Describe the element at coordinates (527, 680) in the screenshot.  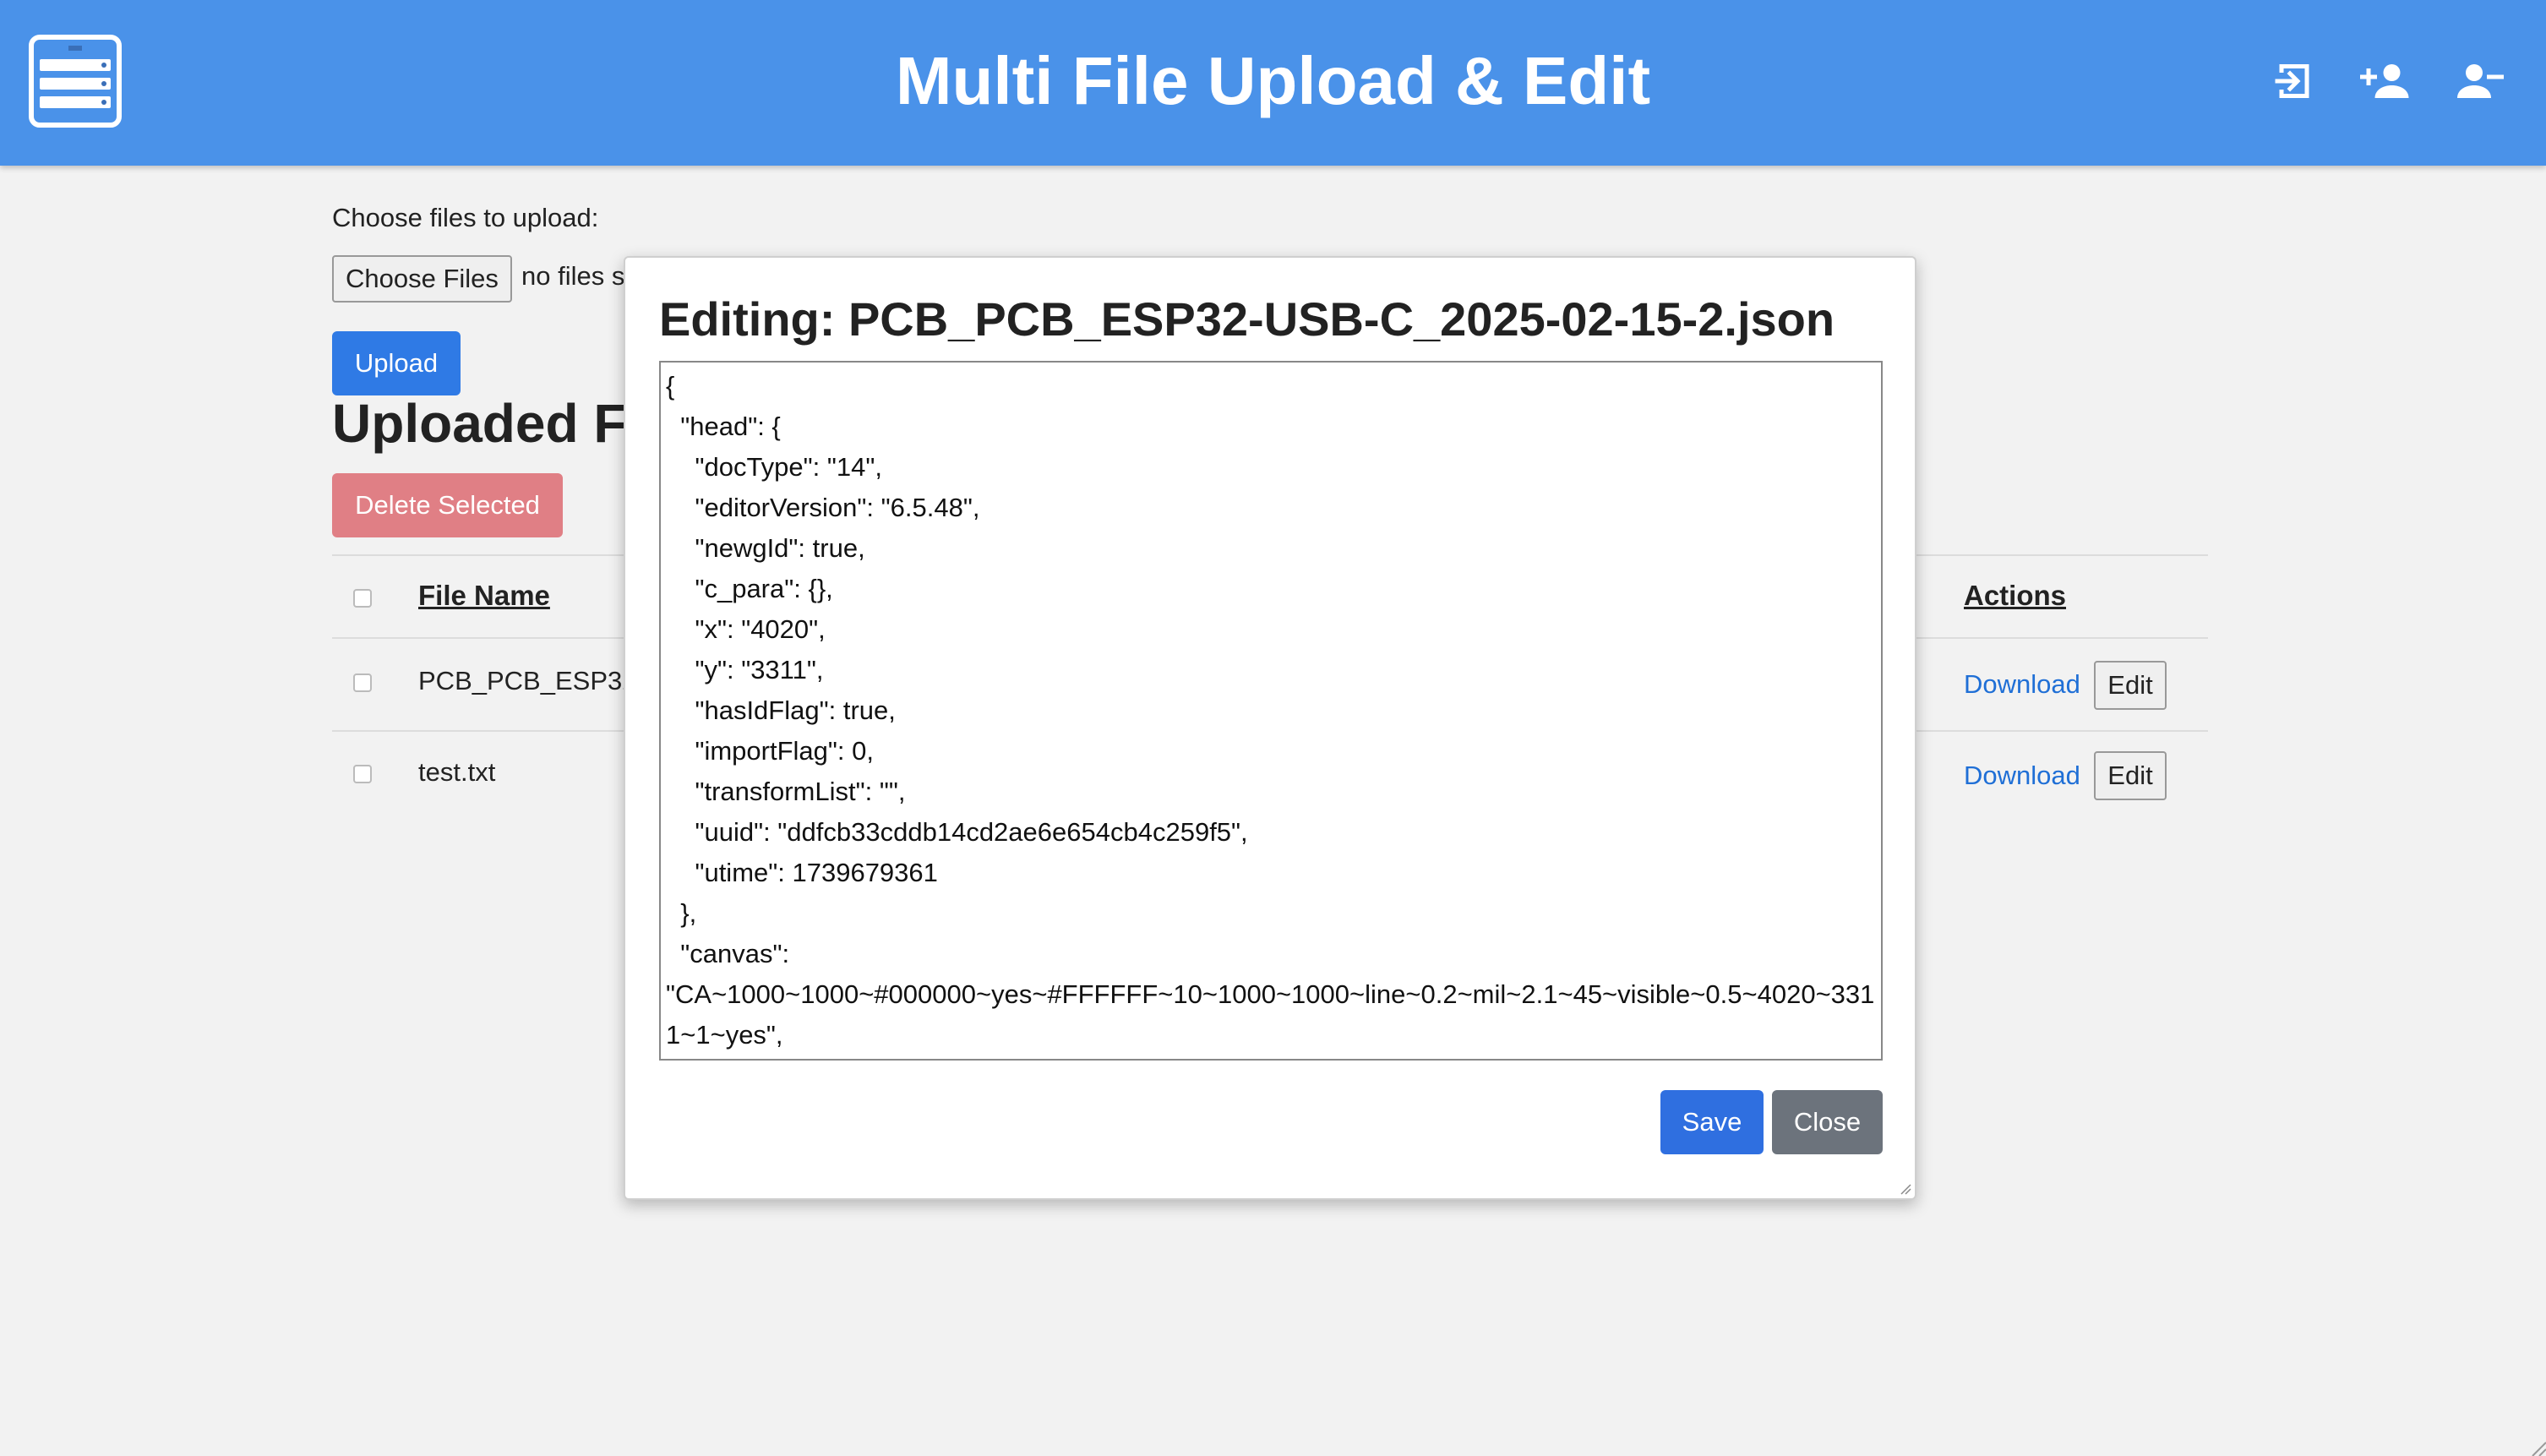
I see `file-name-cell: PCB_PCB_ESP32` at that location.